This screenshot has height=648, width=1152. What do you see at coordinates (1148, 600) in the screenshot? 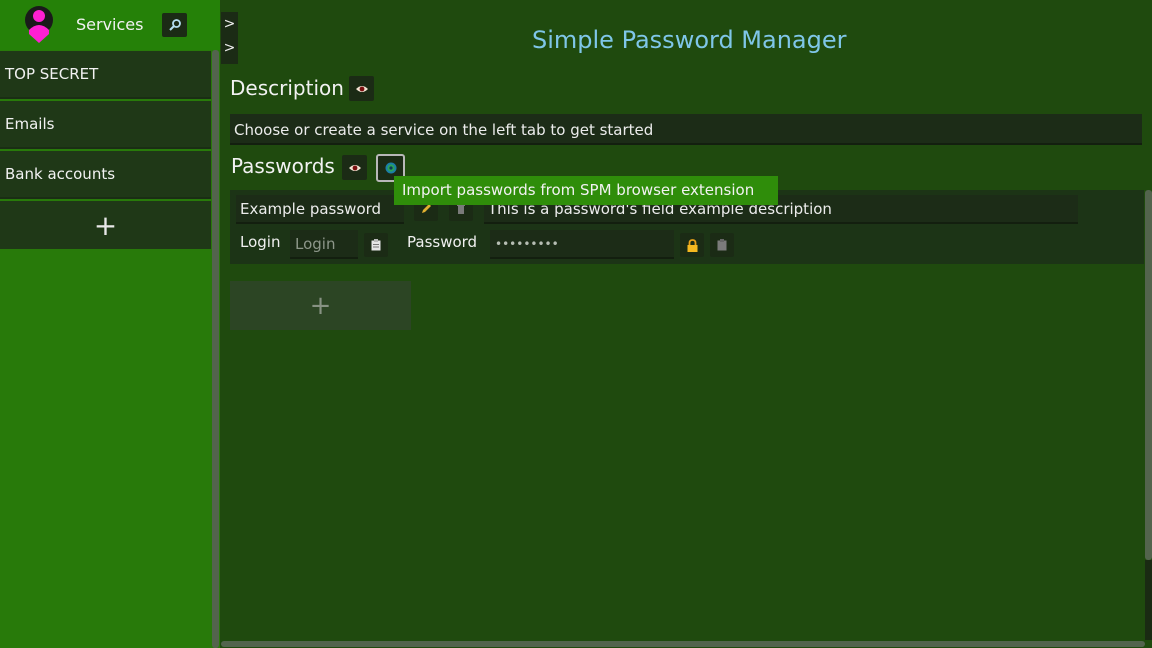
I see `main-vertical-scroll-track` at bounding box center [1148, 600].